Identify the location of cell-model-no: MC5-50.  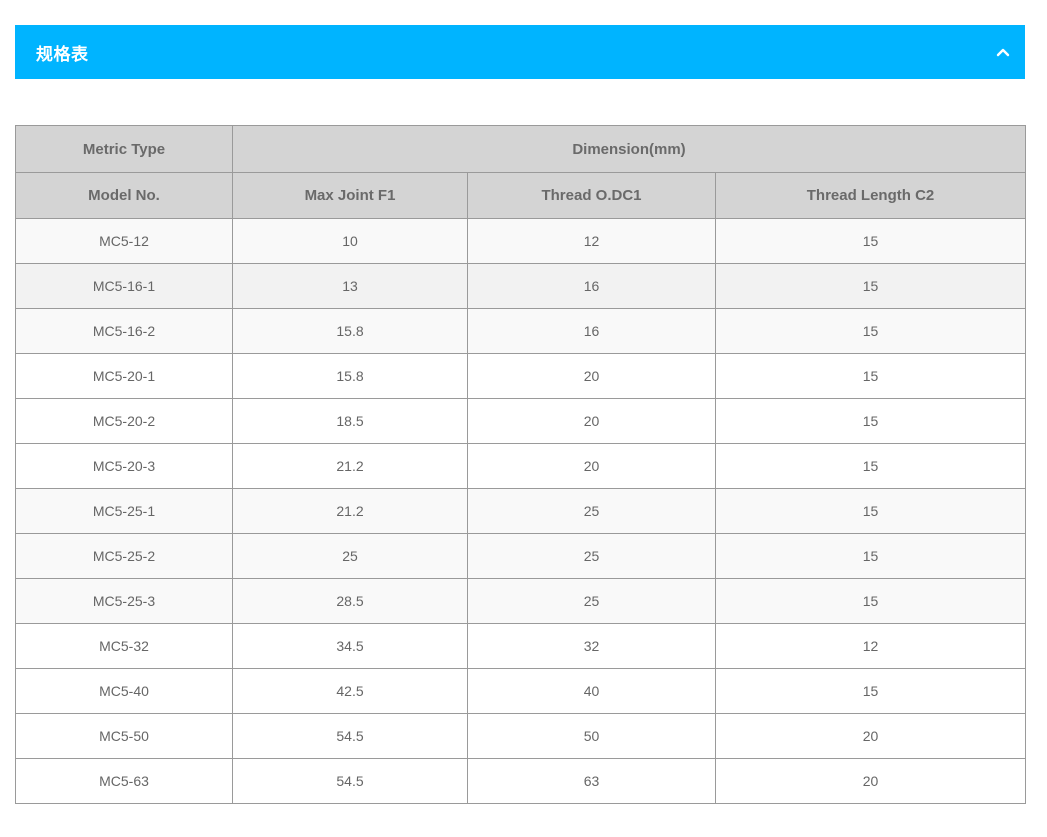
(124, 736).